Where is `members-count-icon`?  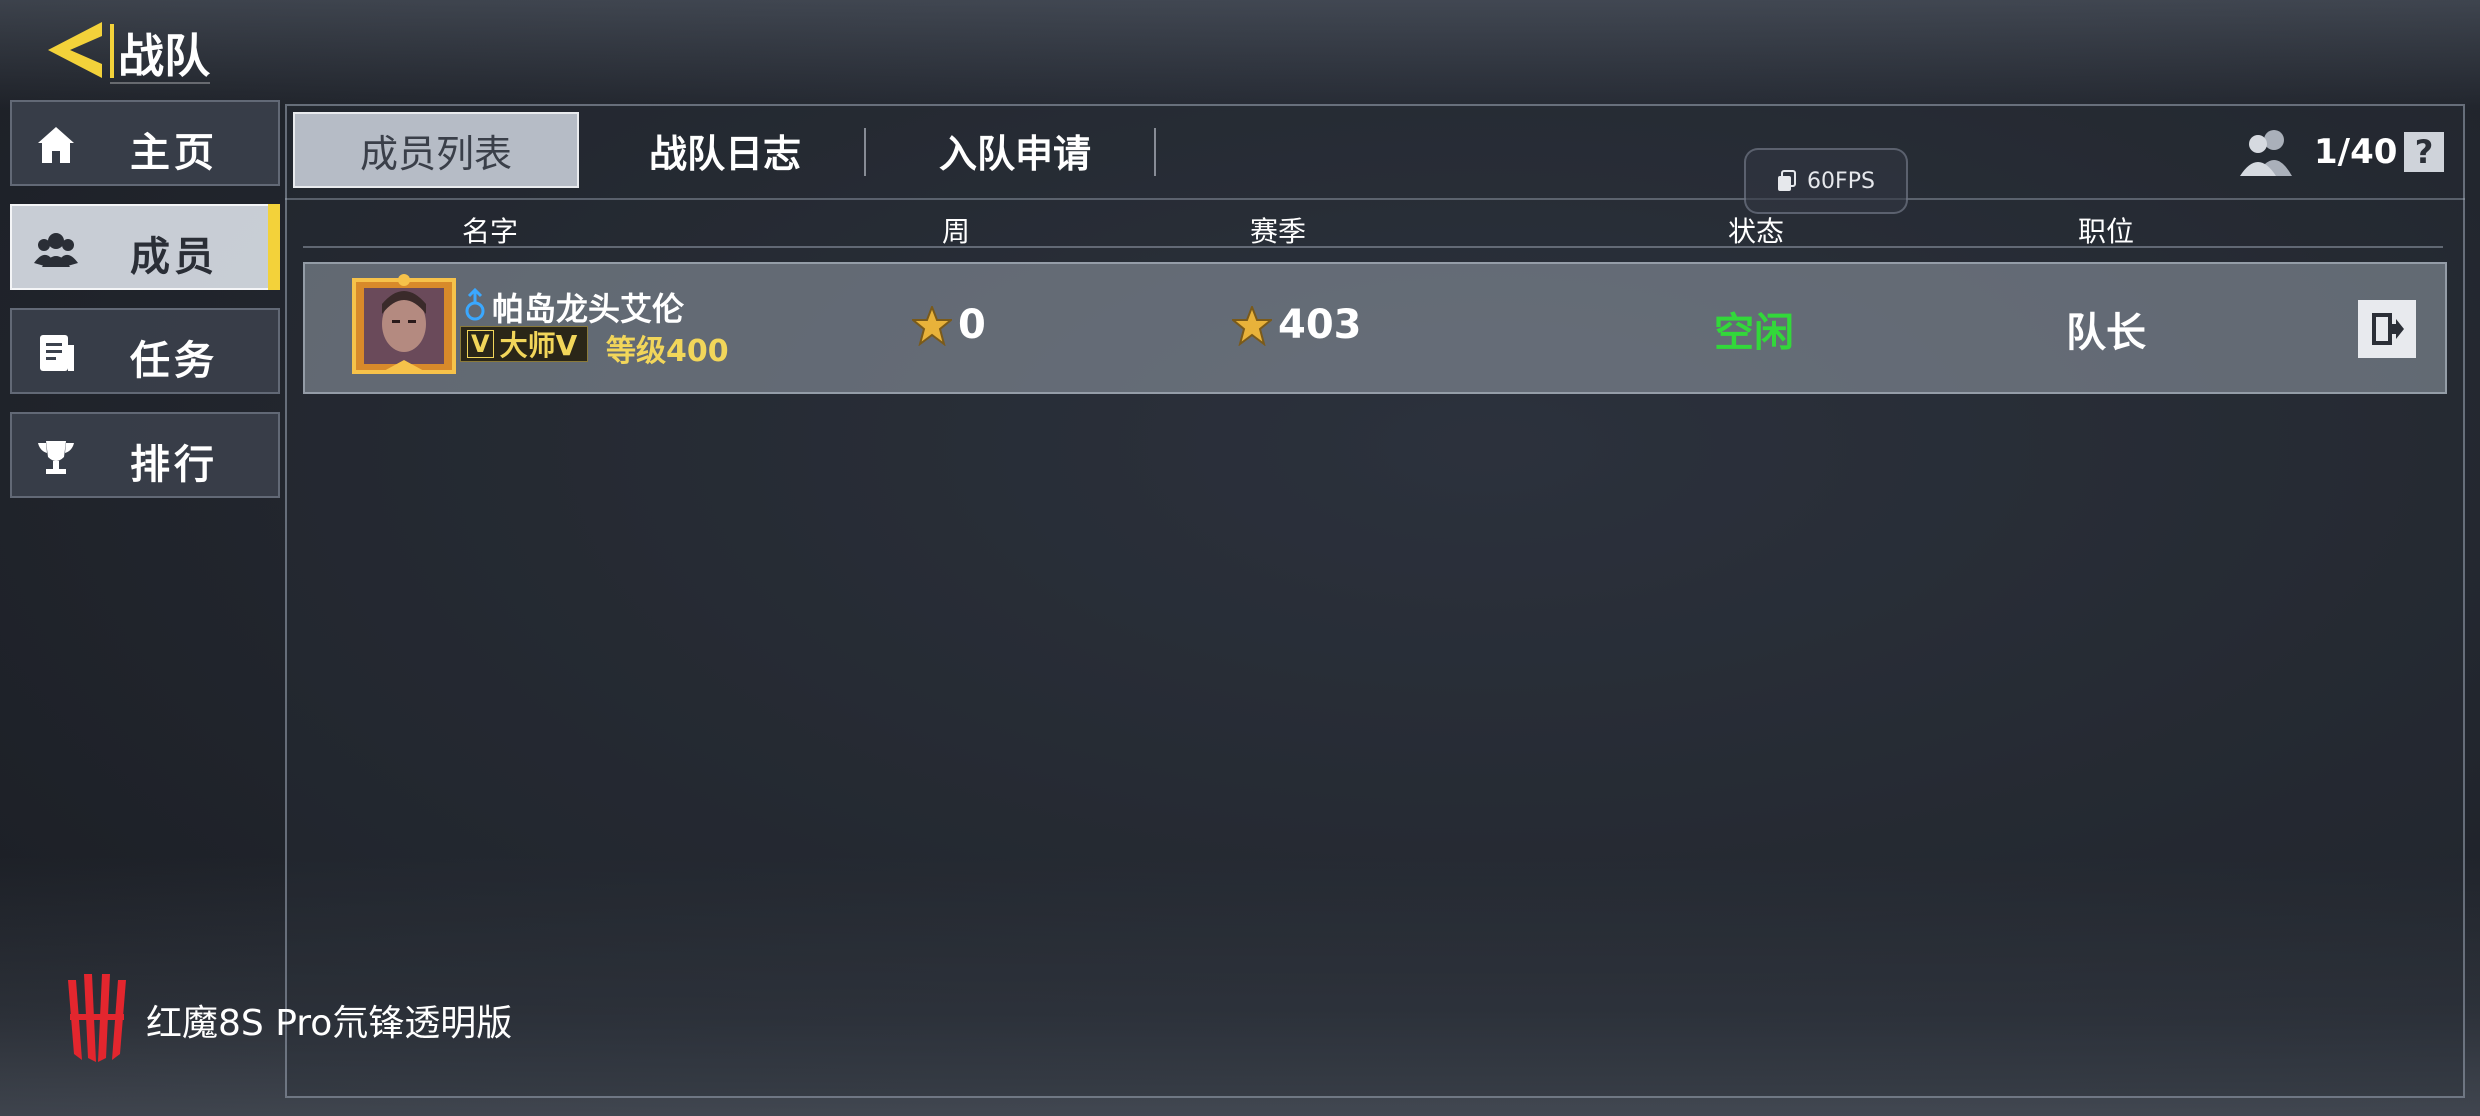 members-count-icon is located at coordinates (2266, 153).